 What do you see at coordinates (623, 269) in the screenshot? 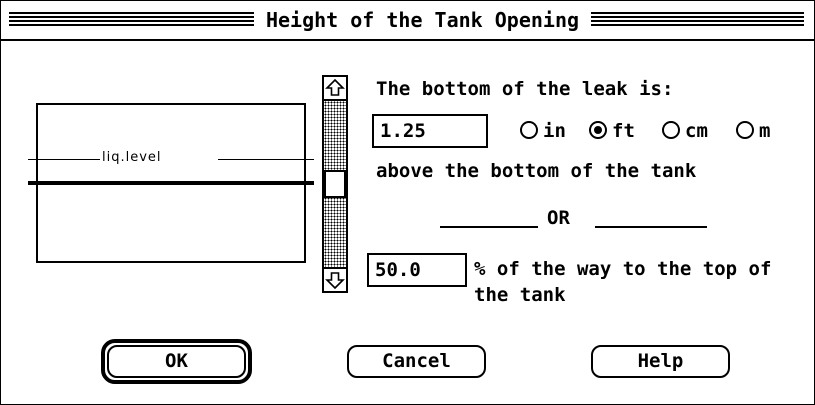
I see `percent-label-line1: % of the way to the top of` at bounding box center [623, 269].